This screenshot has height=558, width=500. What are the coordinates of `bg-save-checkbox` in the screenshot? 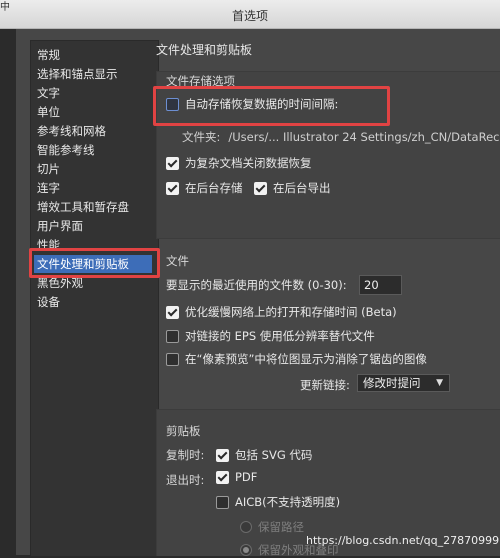 It's located at (172, 188).